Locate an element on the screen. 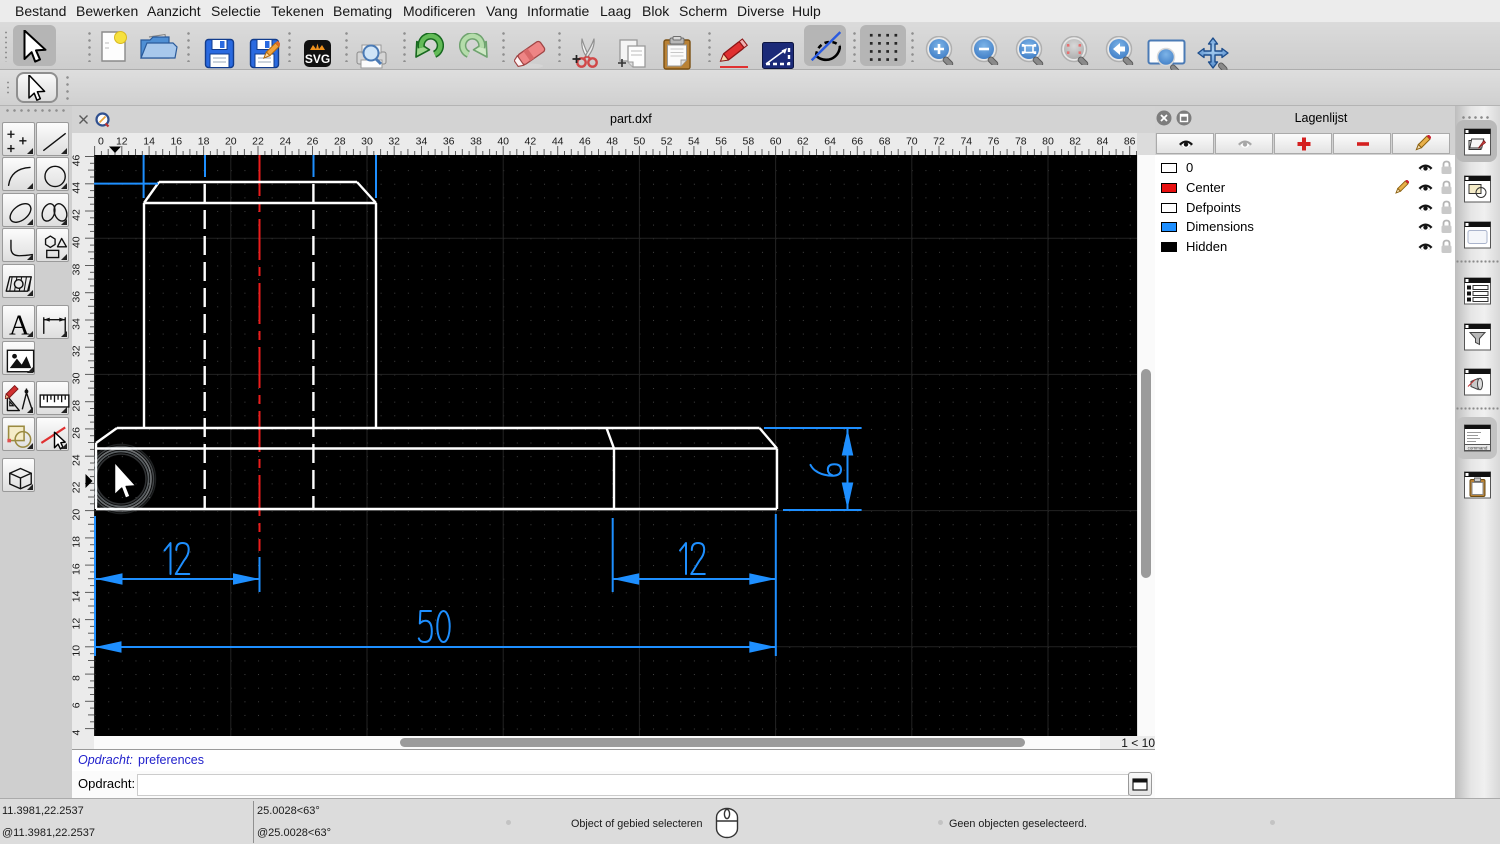 Image resolution: width=1500 pixels, height=844 pixels. svg-text: 8 is located at coordinates (77, 678).